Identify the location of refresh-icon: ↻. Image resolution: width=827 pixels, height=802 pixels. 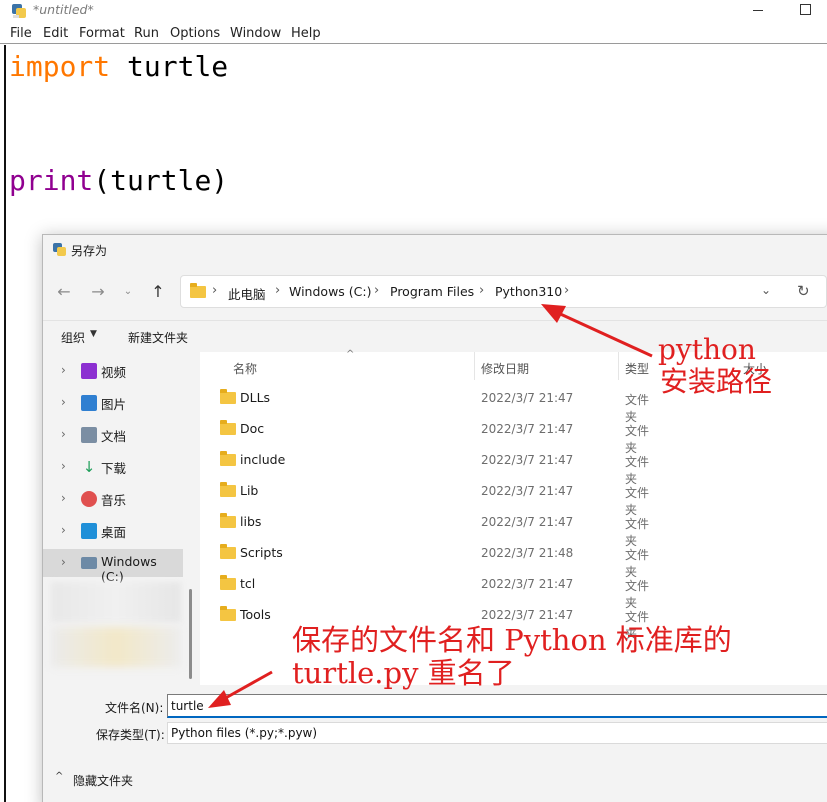
(803, 291).